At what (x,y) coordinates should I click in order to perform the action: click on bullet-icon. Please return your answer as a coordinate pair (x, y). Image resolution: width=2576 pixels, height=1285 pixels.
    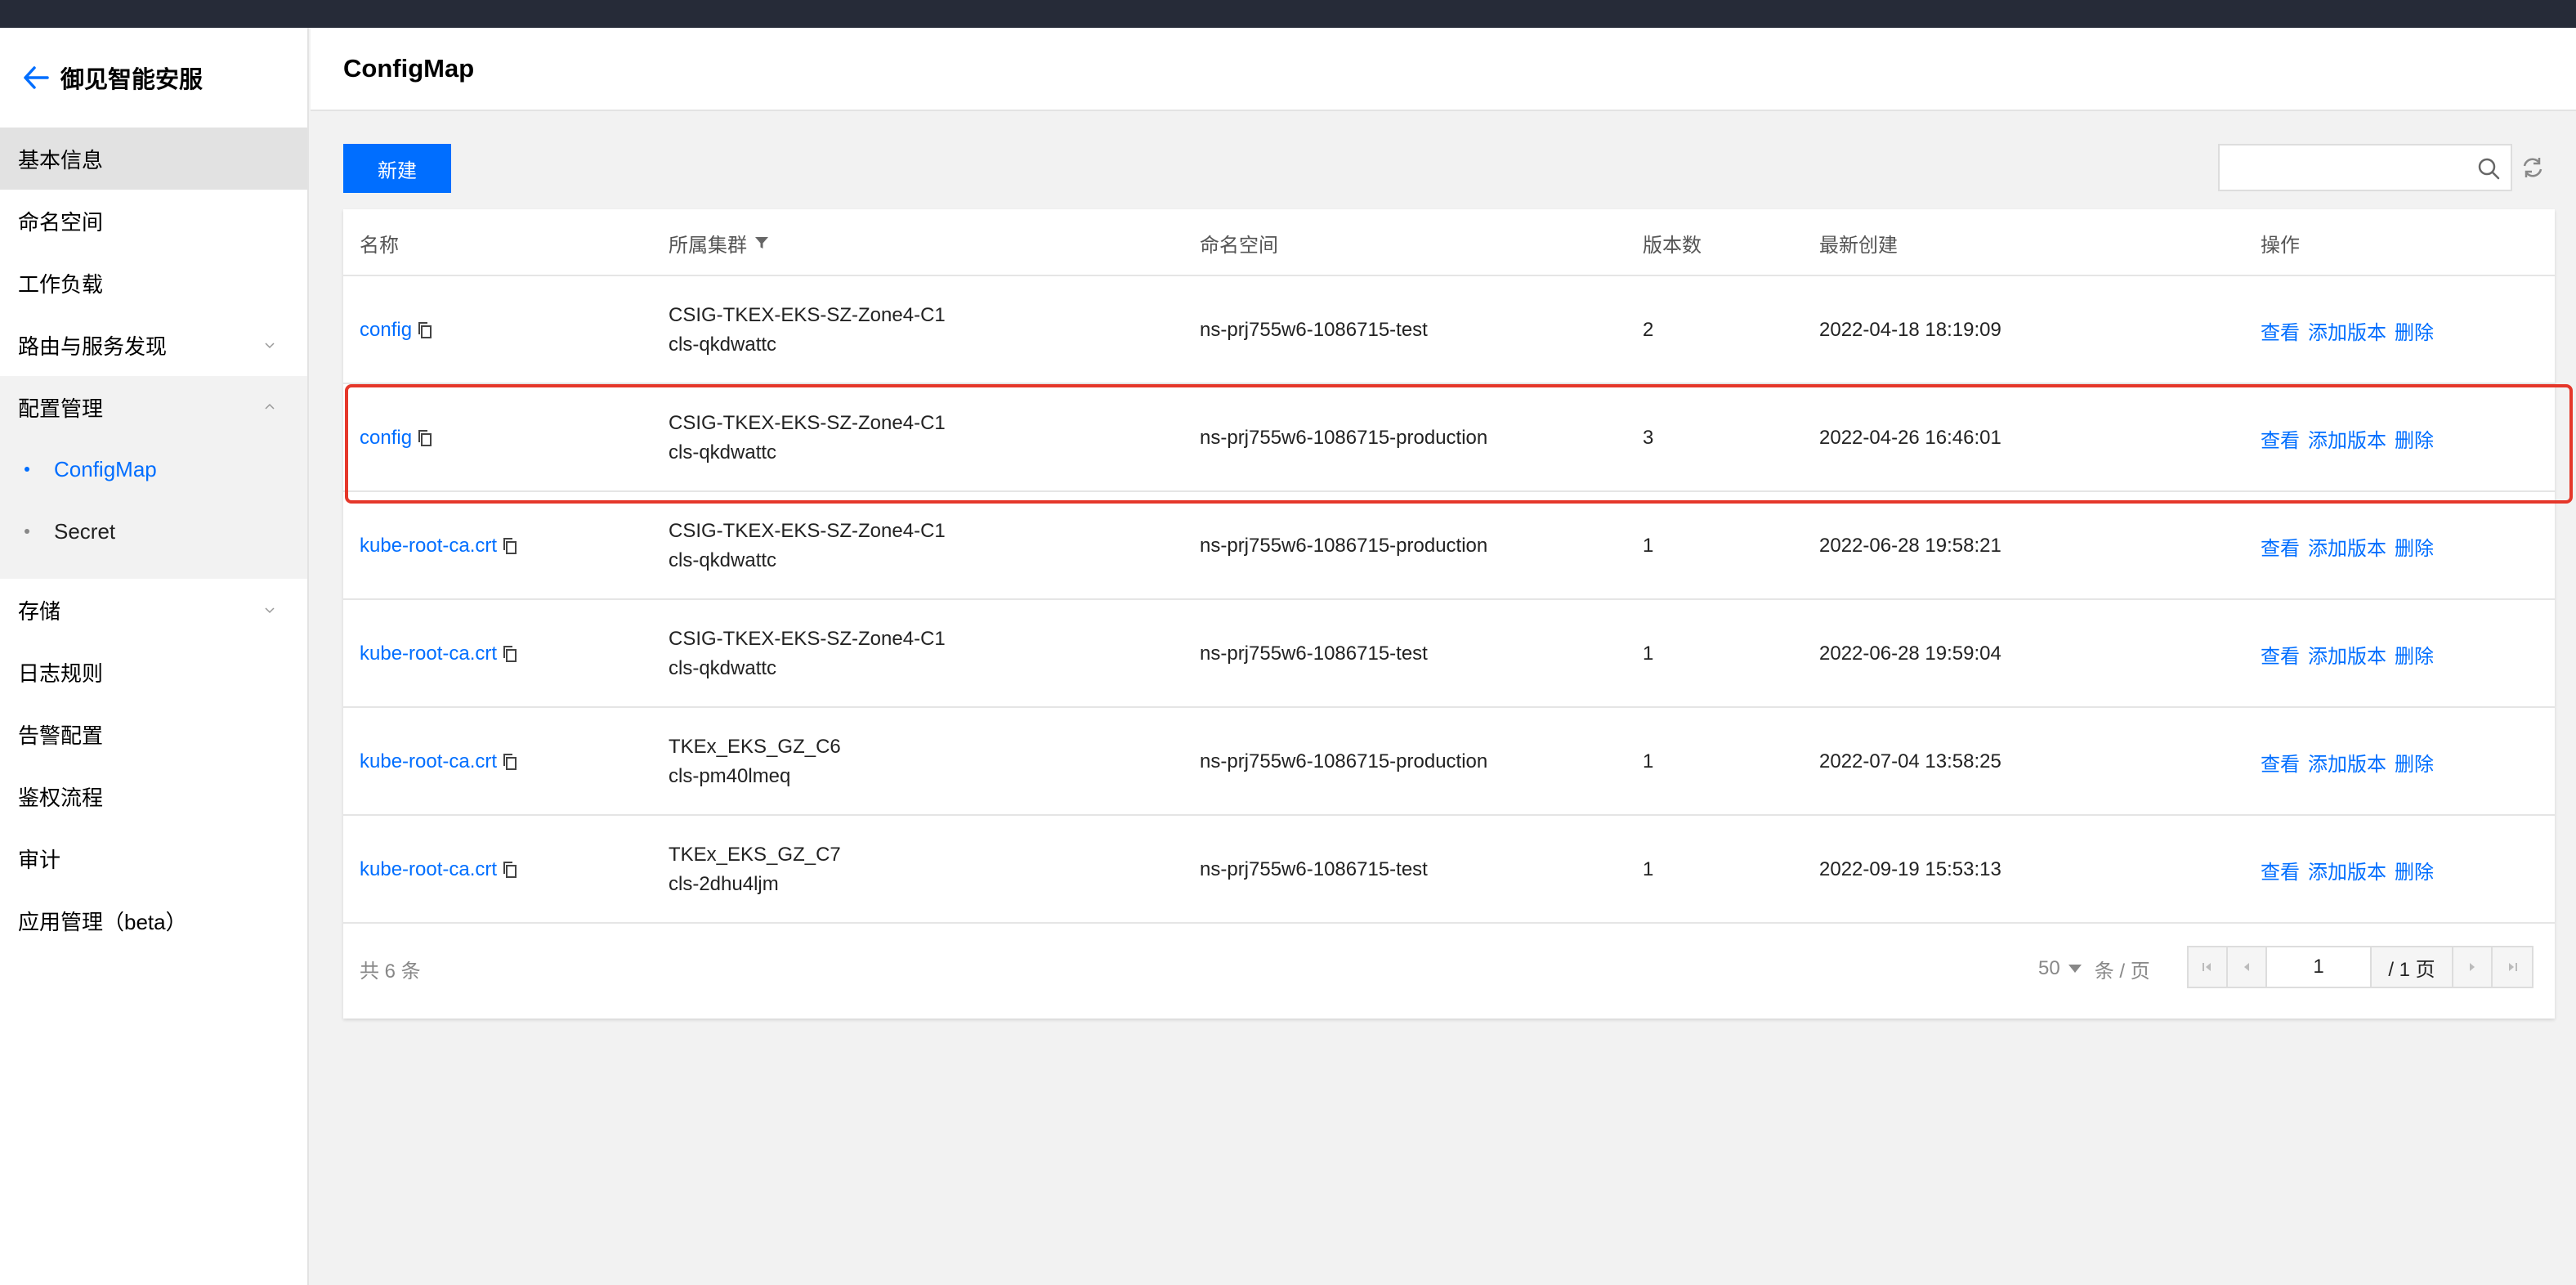
    Looking at the image, I should click on (27, 470).